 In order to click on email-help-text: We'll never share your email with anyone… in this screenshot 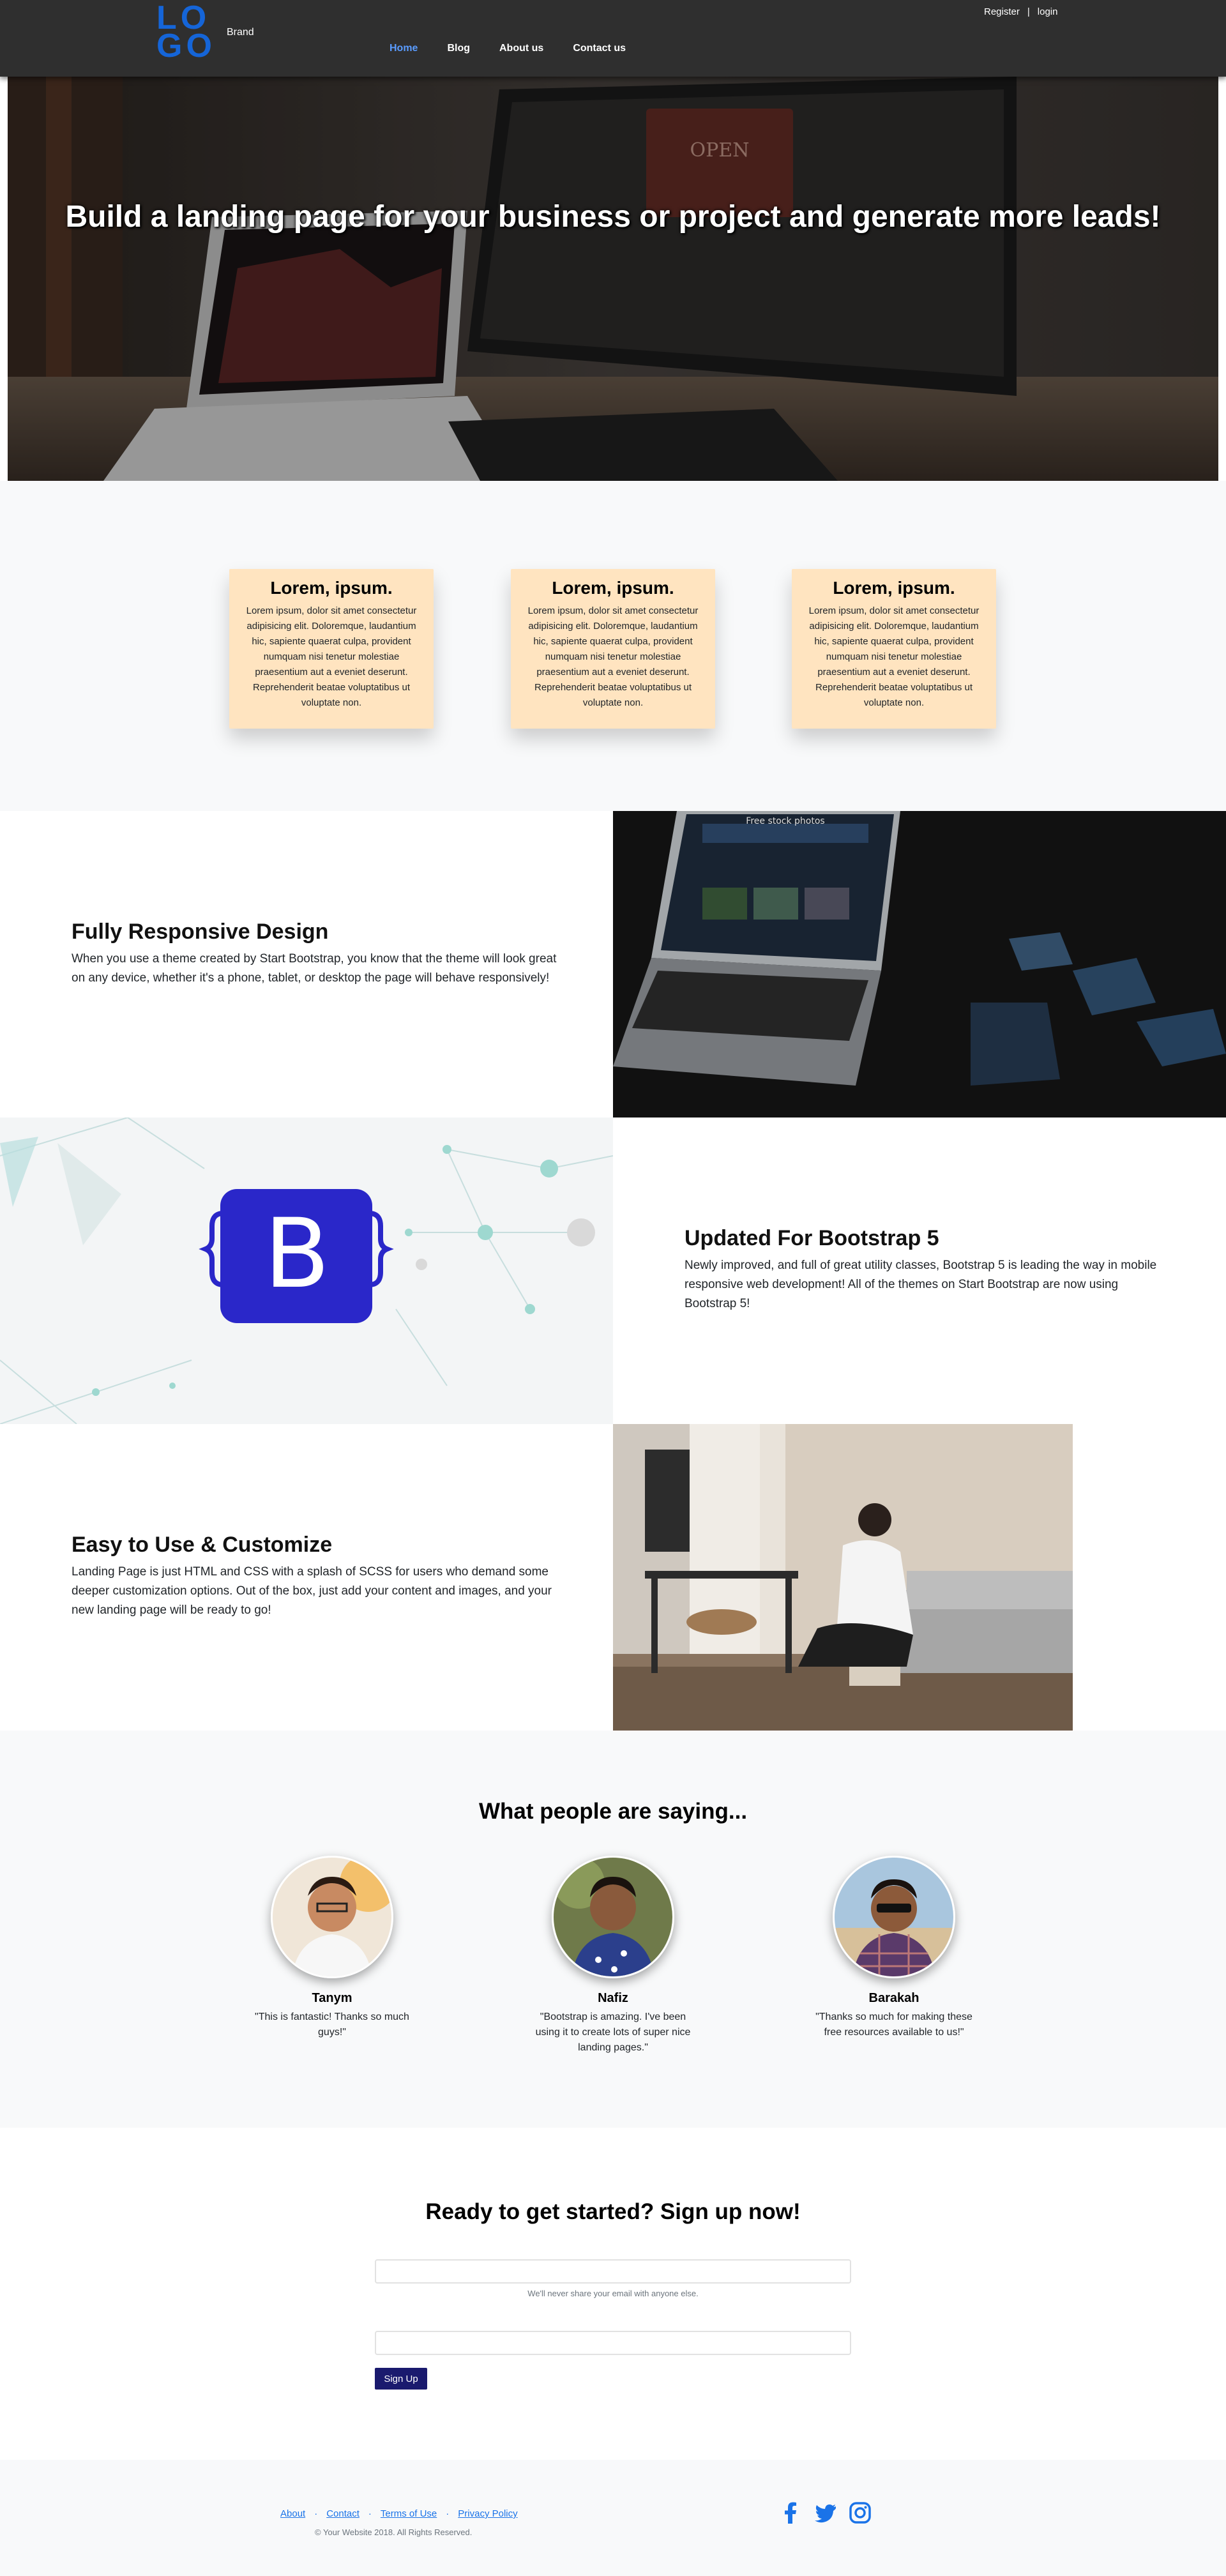, I will do `click(613, 2294)`.